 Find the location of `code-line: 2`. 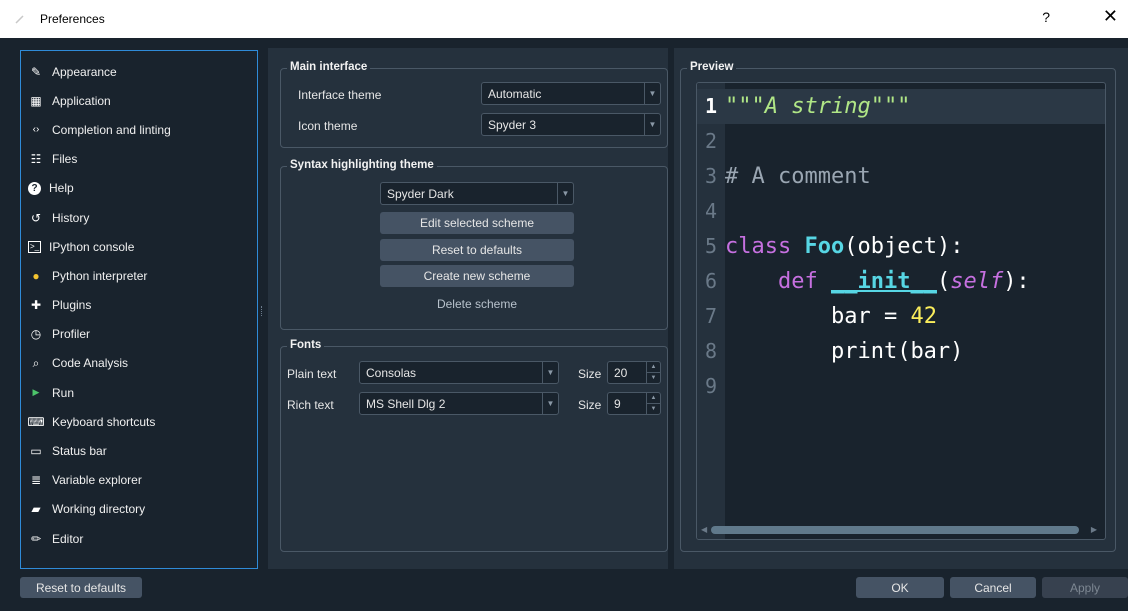

code-line: 2 is located at coordinates (901, 141).